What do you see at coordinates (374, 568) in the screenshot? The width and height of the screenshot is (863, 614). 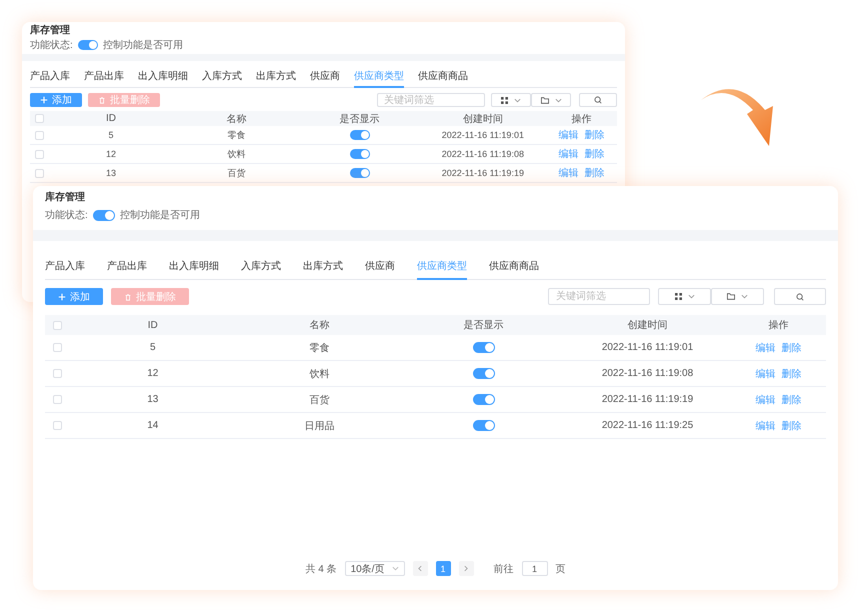 I see `page-size-select: 10条/页` at bounding box center [374, 568].